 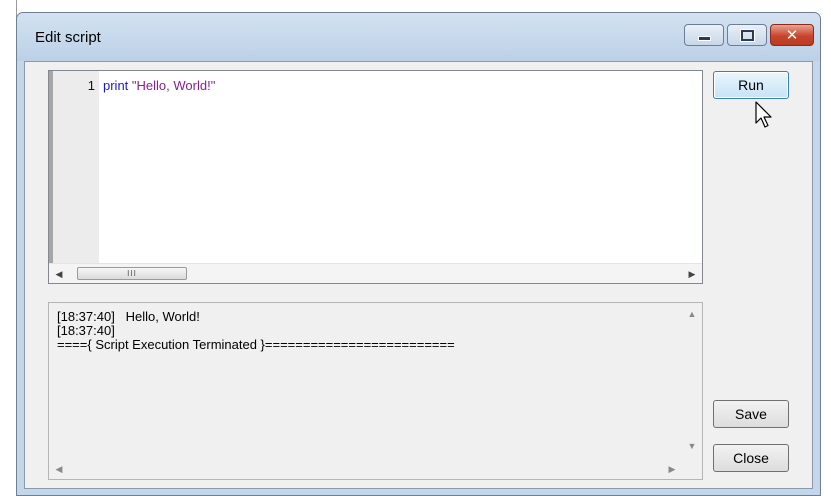 I want to click on output-vertical-scrollbar: ▲ ▼, so click(x=692, y=381).